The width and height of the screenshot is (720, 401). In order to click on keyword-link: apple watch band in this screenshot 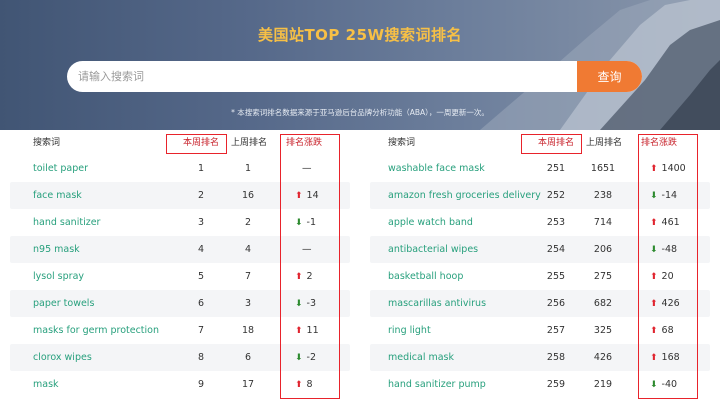, I will do `click(430, 222)`.